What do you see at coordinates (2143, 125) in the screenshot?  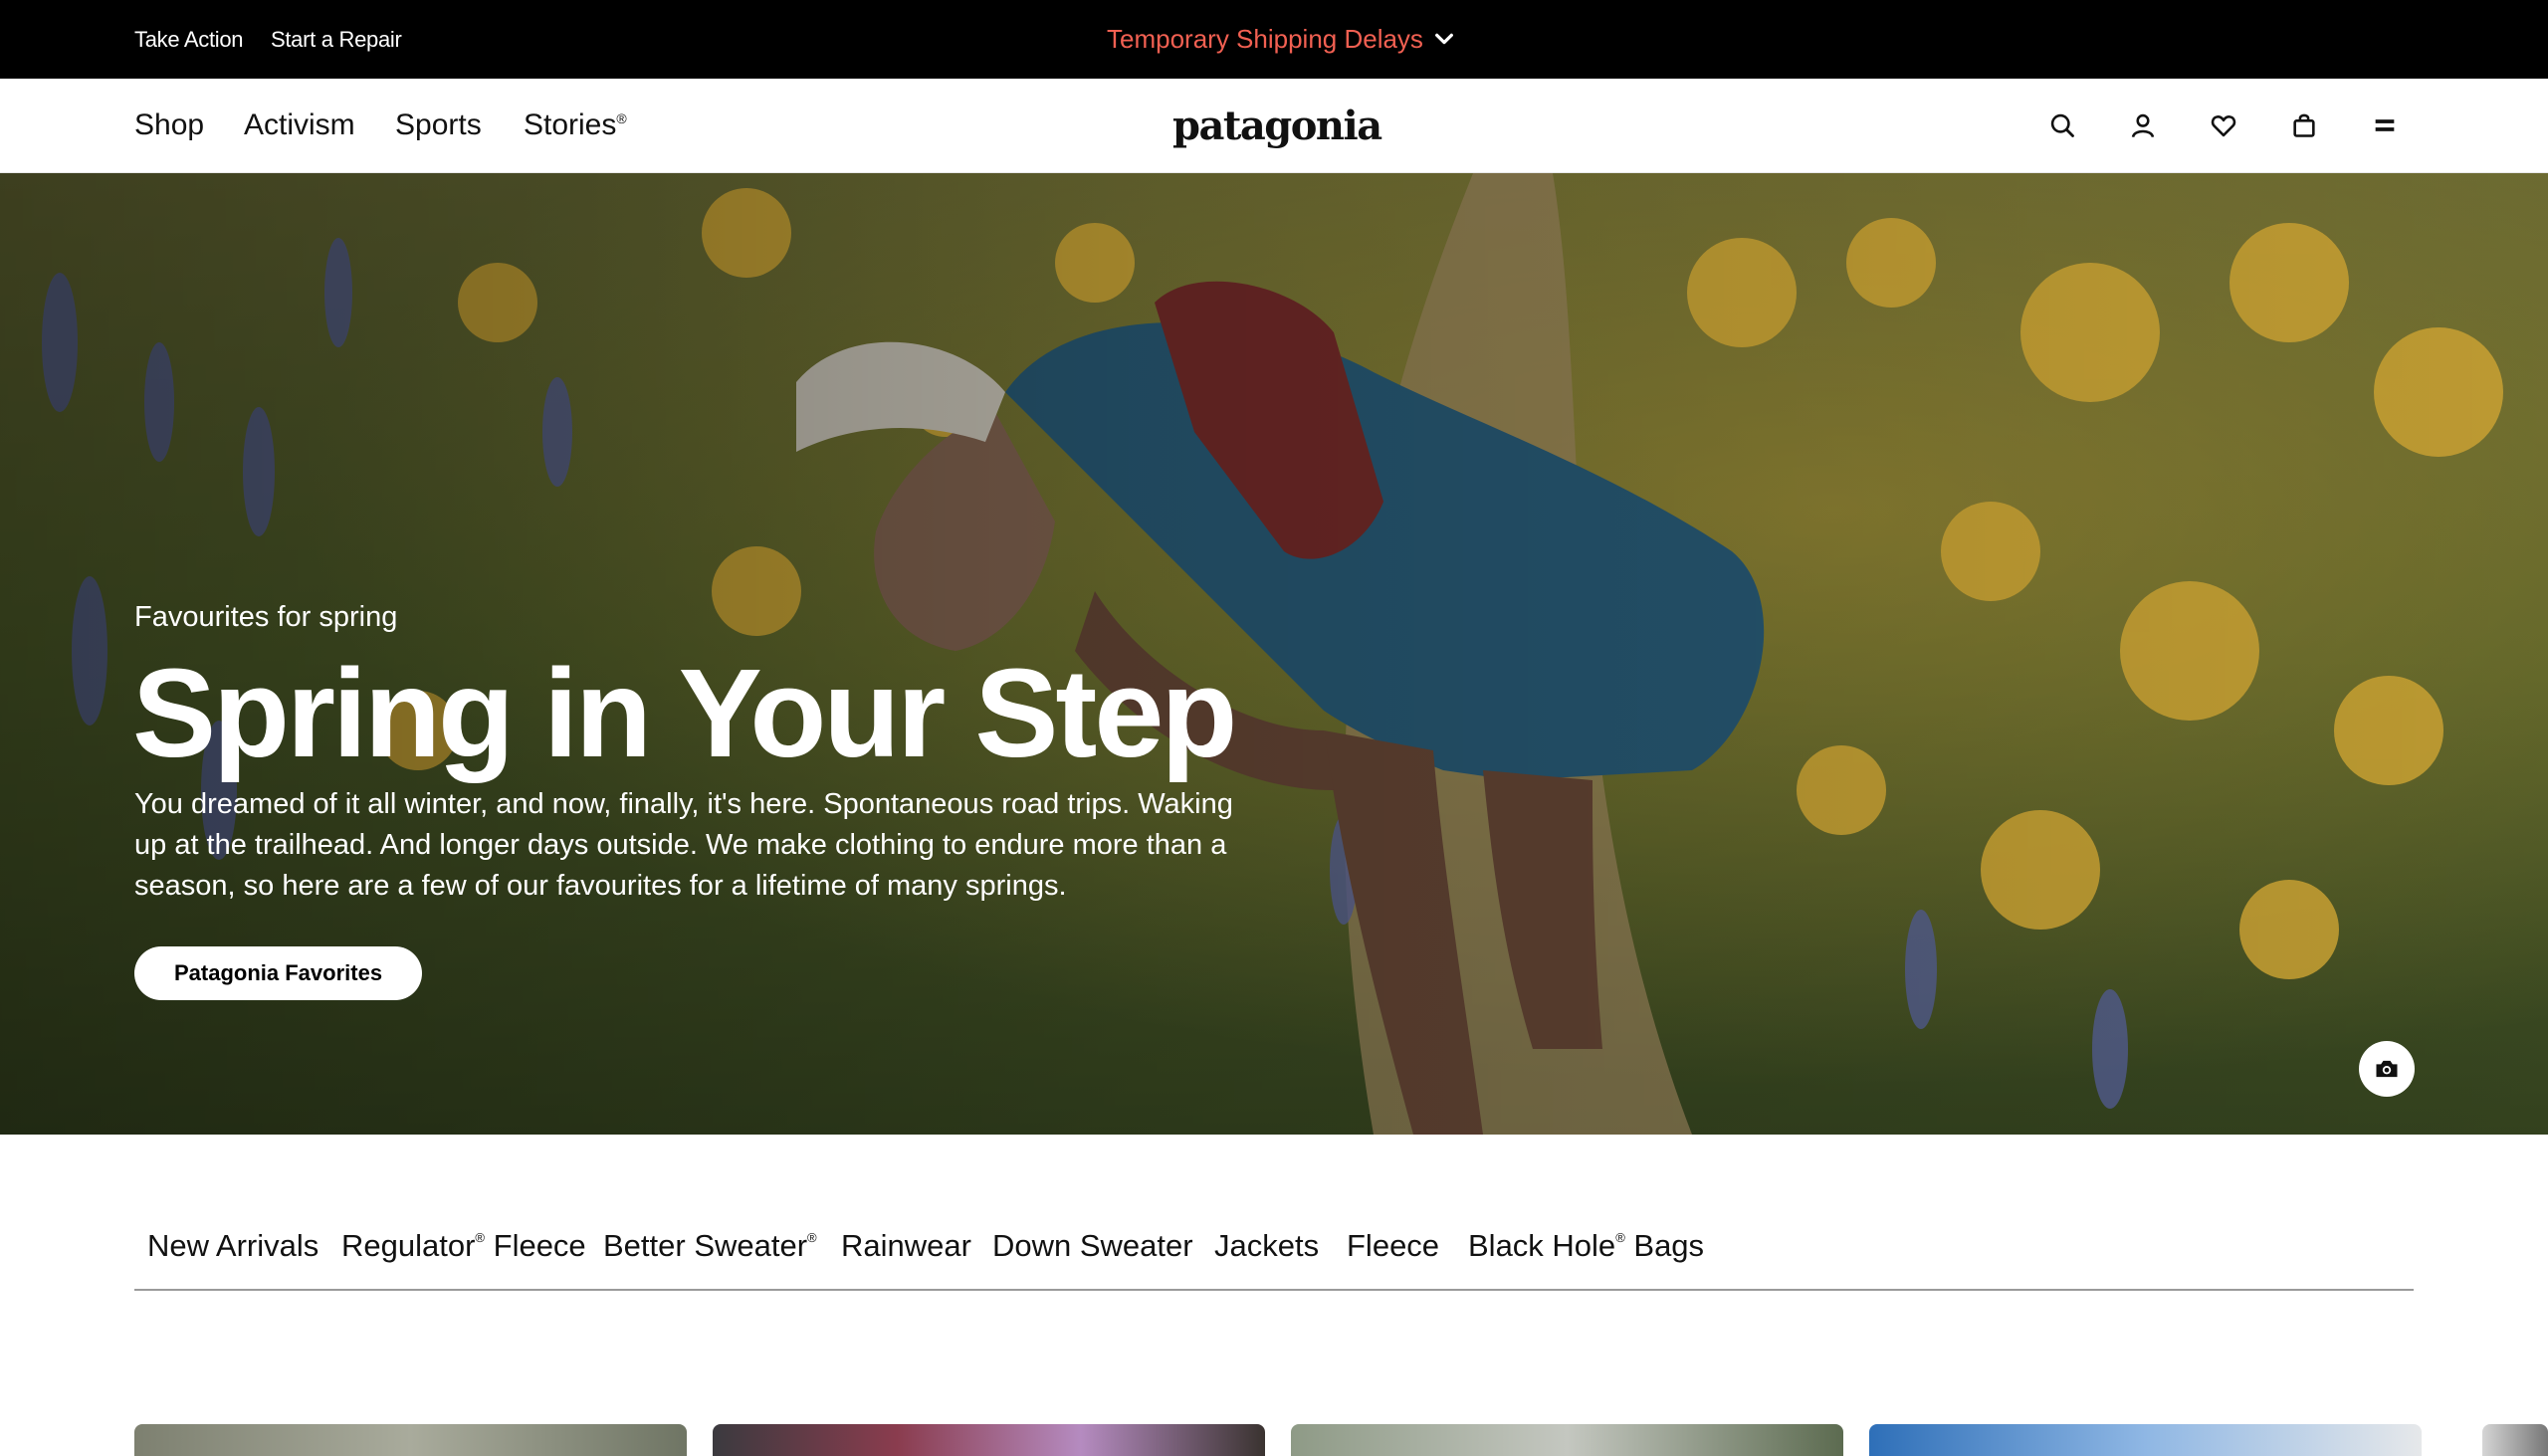 I see `account-icon` at bounding box center [2143, 125].